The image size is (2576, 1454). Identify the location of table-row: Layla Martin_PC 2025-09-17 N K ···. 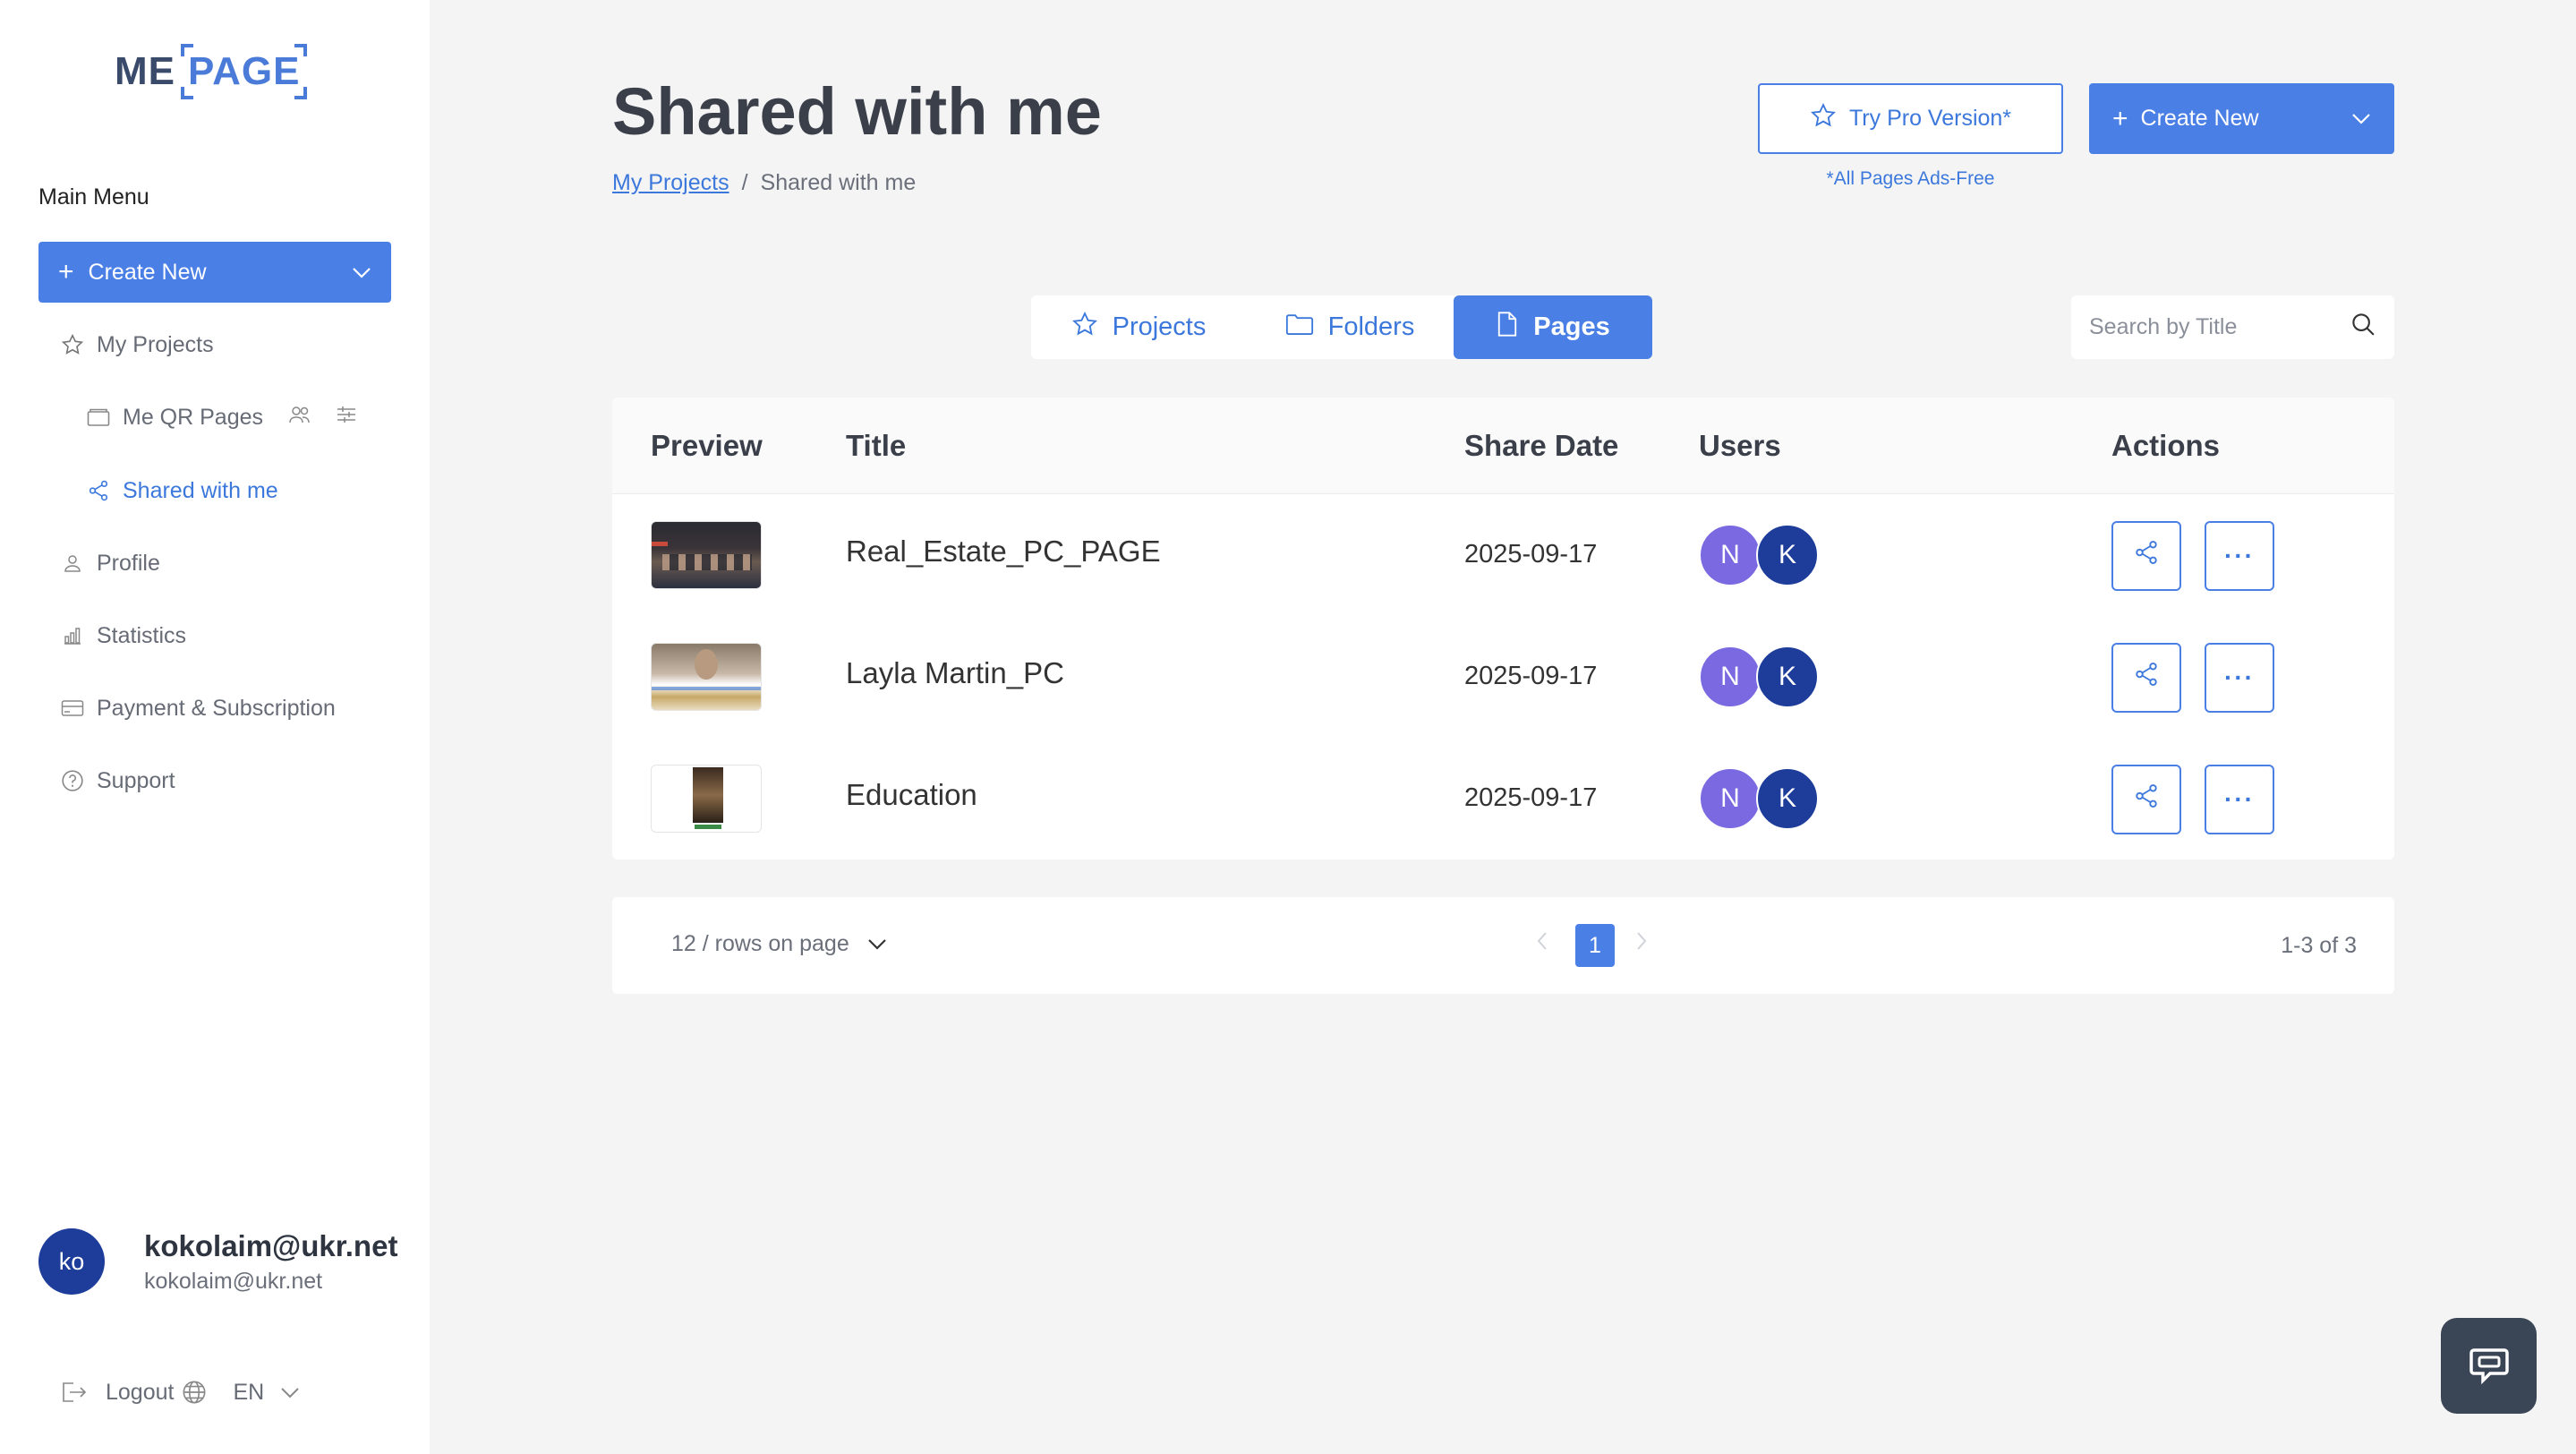
(1503, 678).